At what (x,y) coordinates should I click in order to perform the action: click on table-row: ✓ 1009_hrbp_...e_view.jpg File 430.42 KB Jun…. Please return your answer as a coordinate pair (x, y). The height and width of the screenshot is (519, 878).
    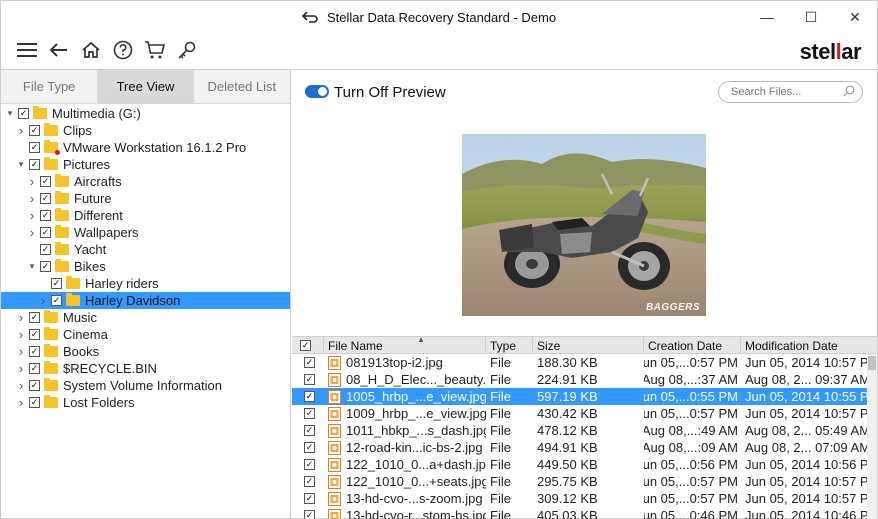
    Looking at the image, I should click on (584, 413).